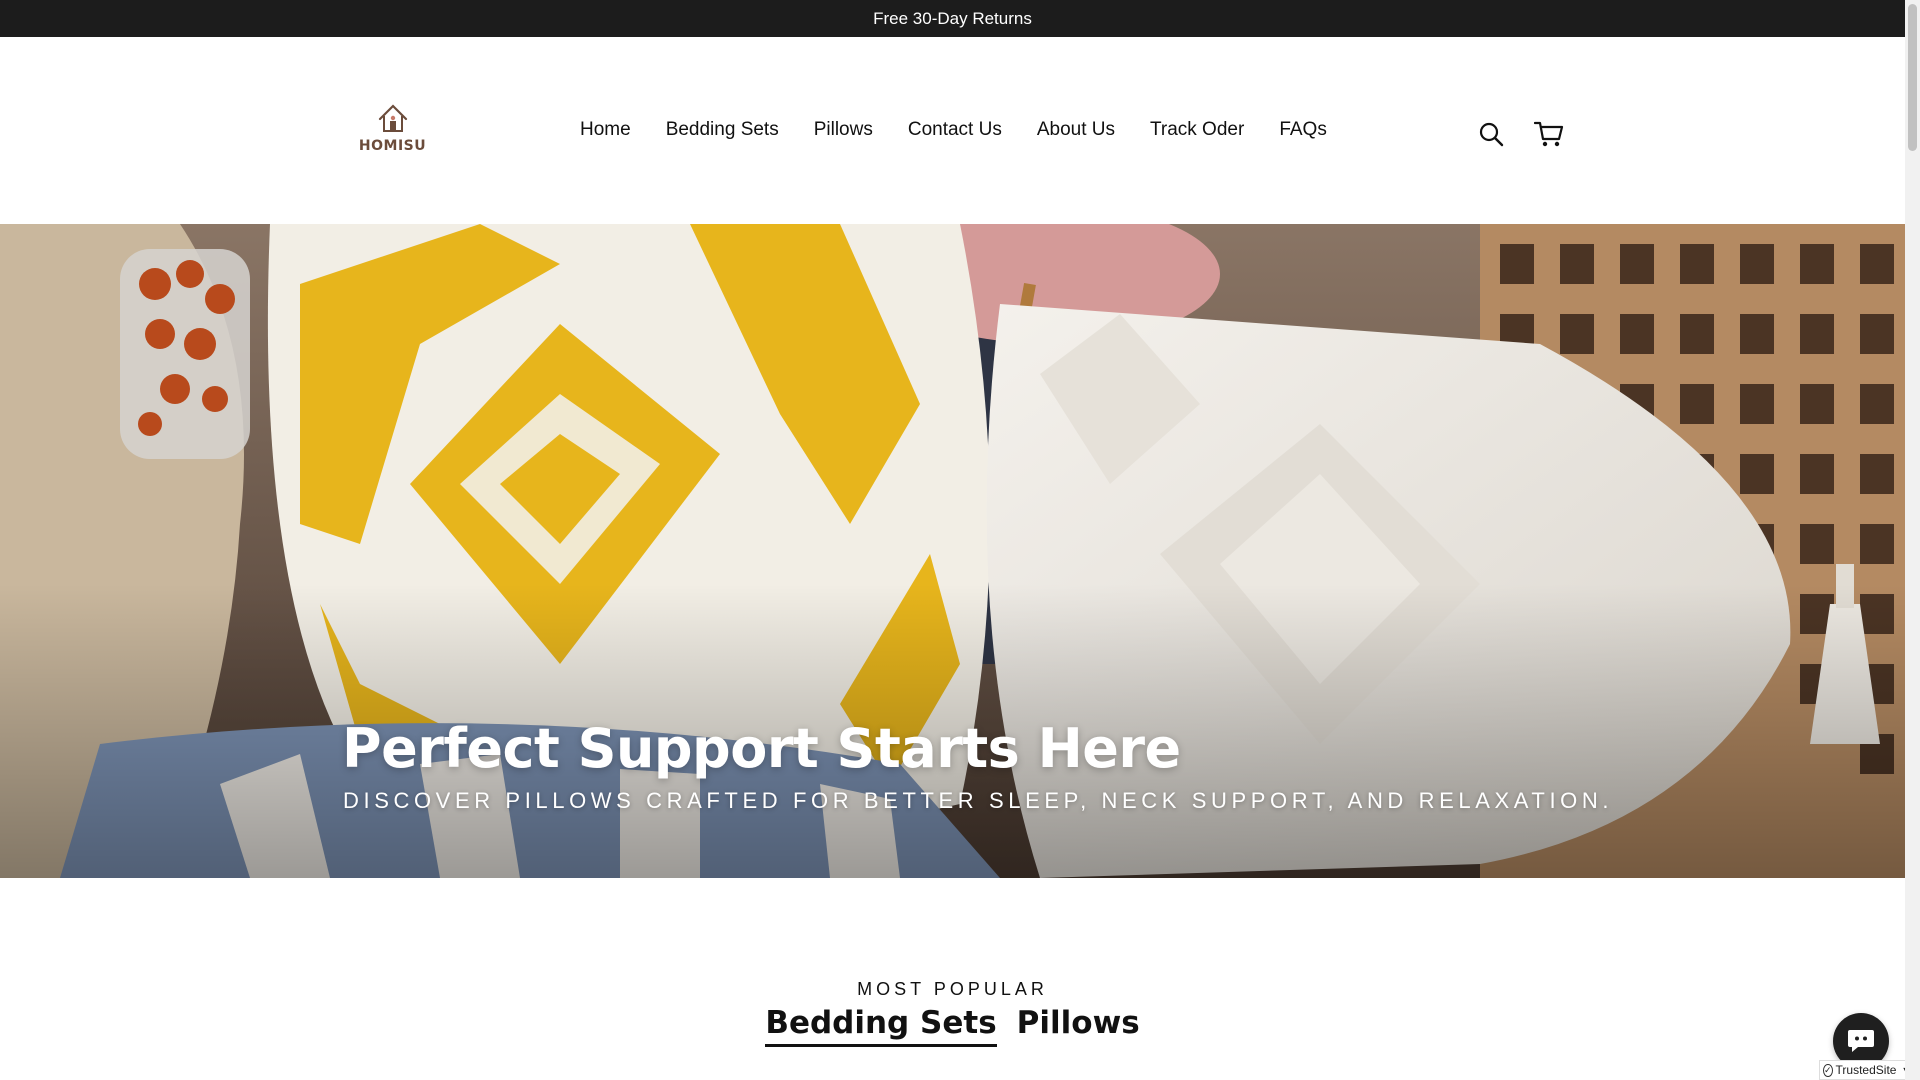  I want to click on announcement-text: Free 30-Day Returns, so click(952, 18).